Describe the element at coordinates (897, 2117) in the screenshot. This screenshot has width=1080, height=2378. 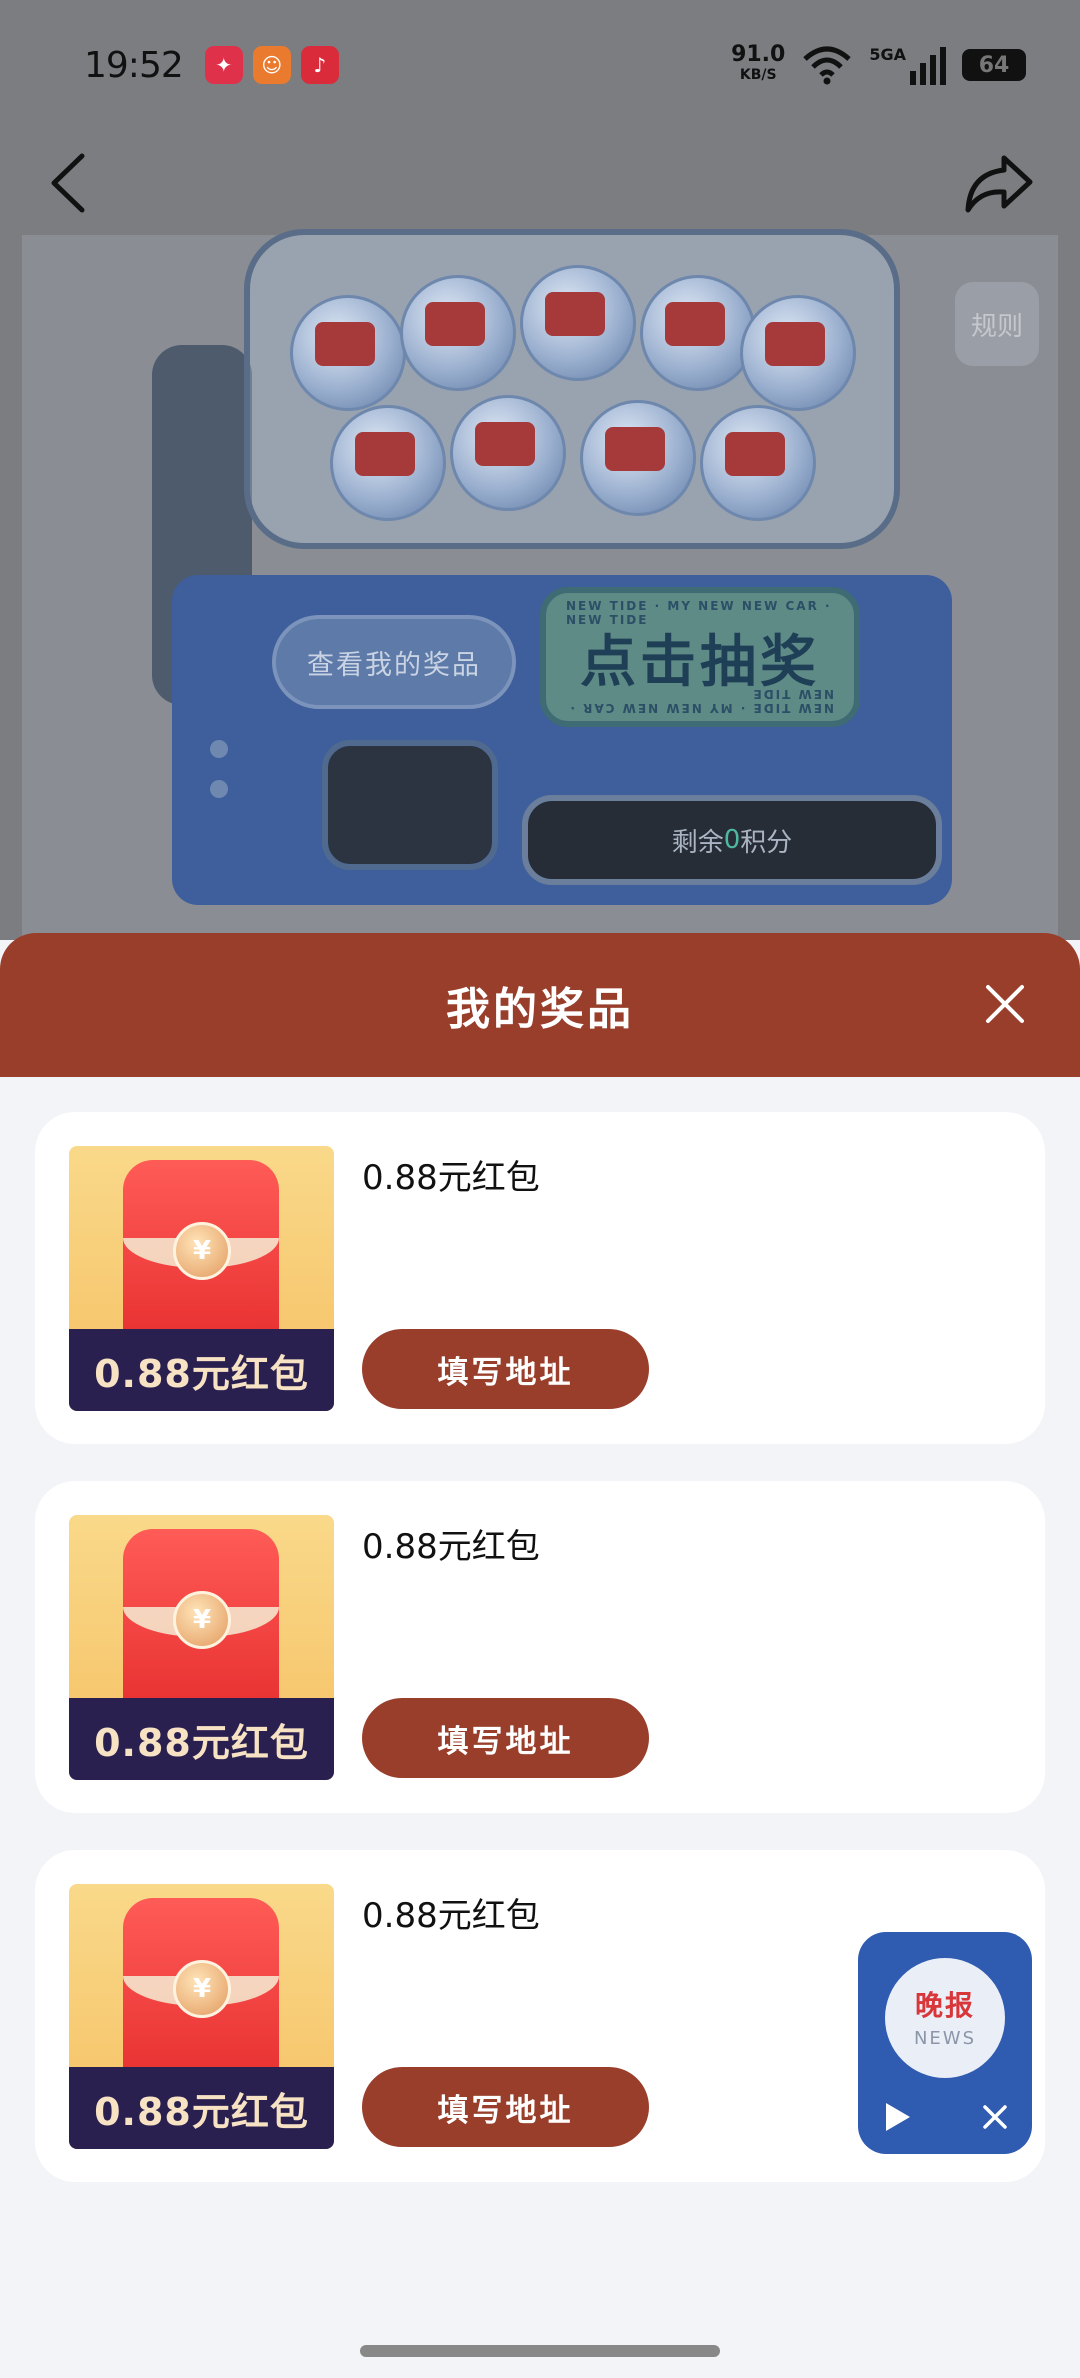
I see `play-icon` at that location.